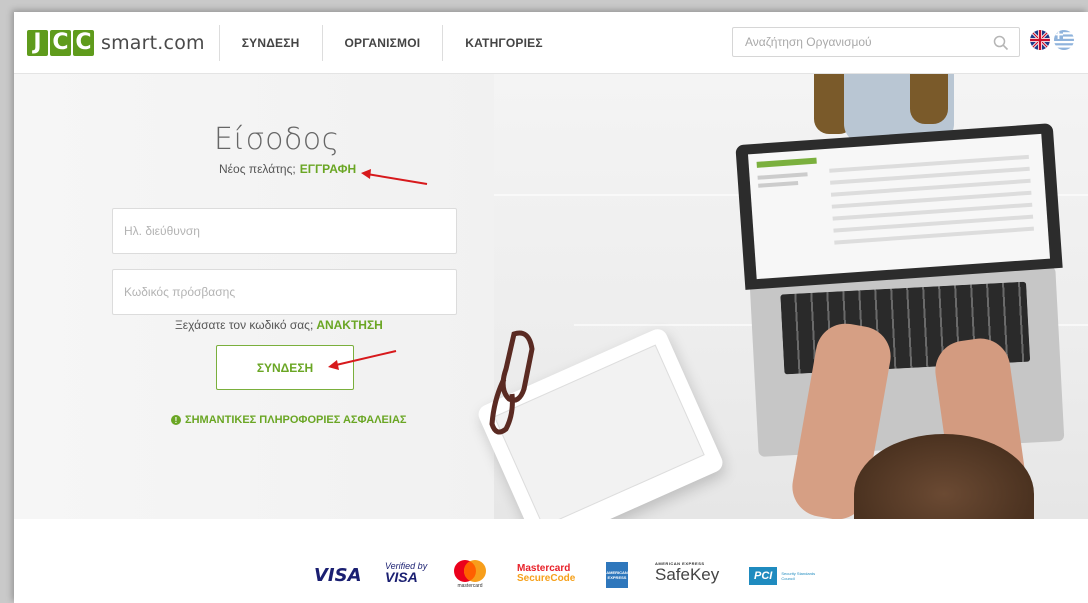 This screenshot has width=1088, height=603. What do you see at coordinates (546, 578) in the screenshot?
I see `mc-secure-bottom-text: SecureCode` at bounding box center [546, 578].